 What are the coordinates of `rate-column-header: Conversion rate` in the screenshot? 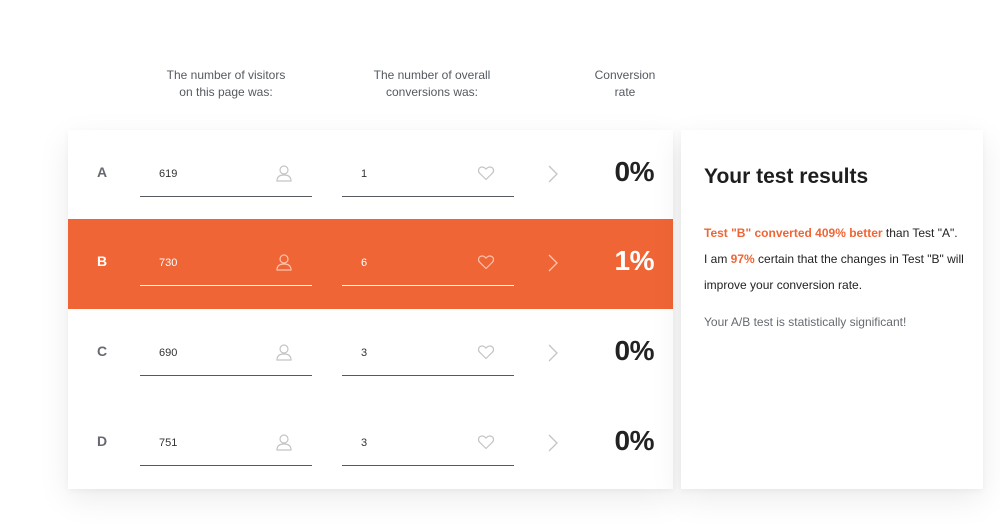 It's located at (625, 84).